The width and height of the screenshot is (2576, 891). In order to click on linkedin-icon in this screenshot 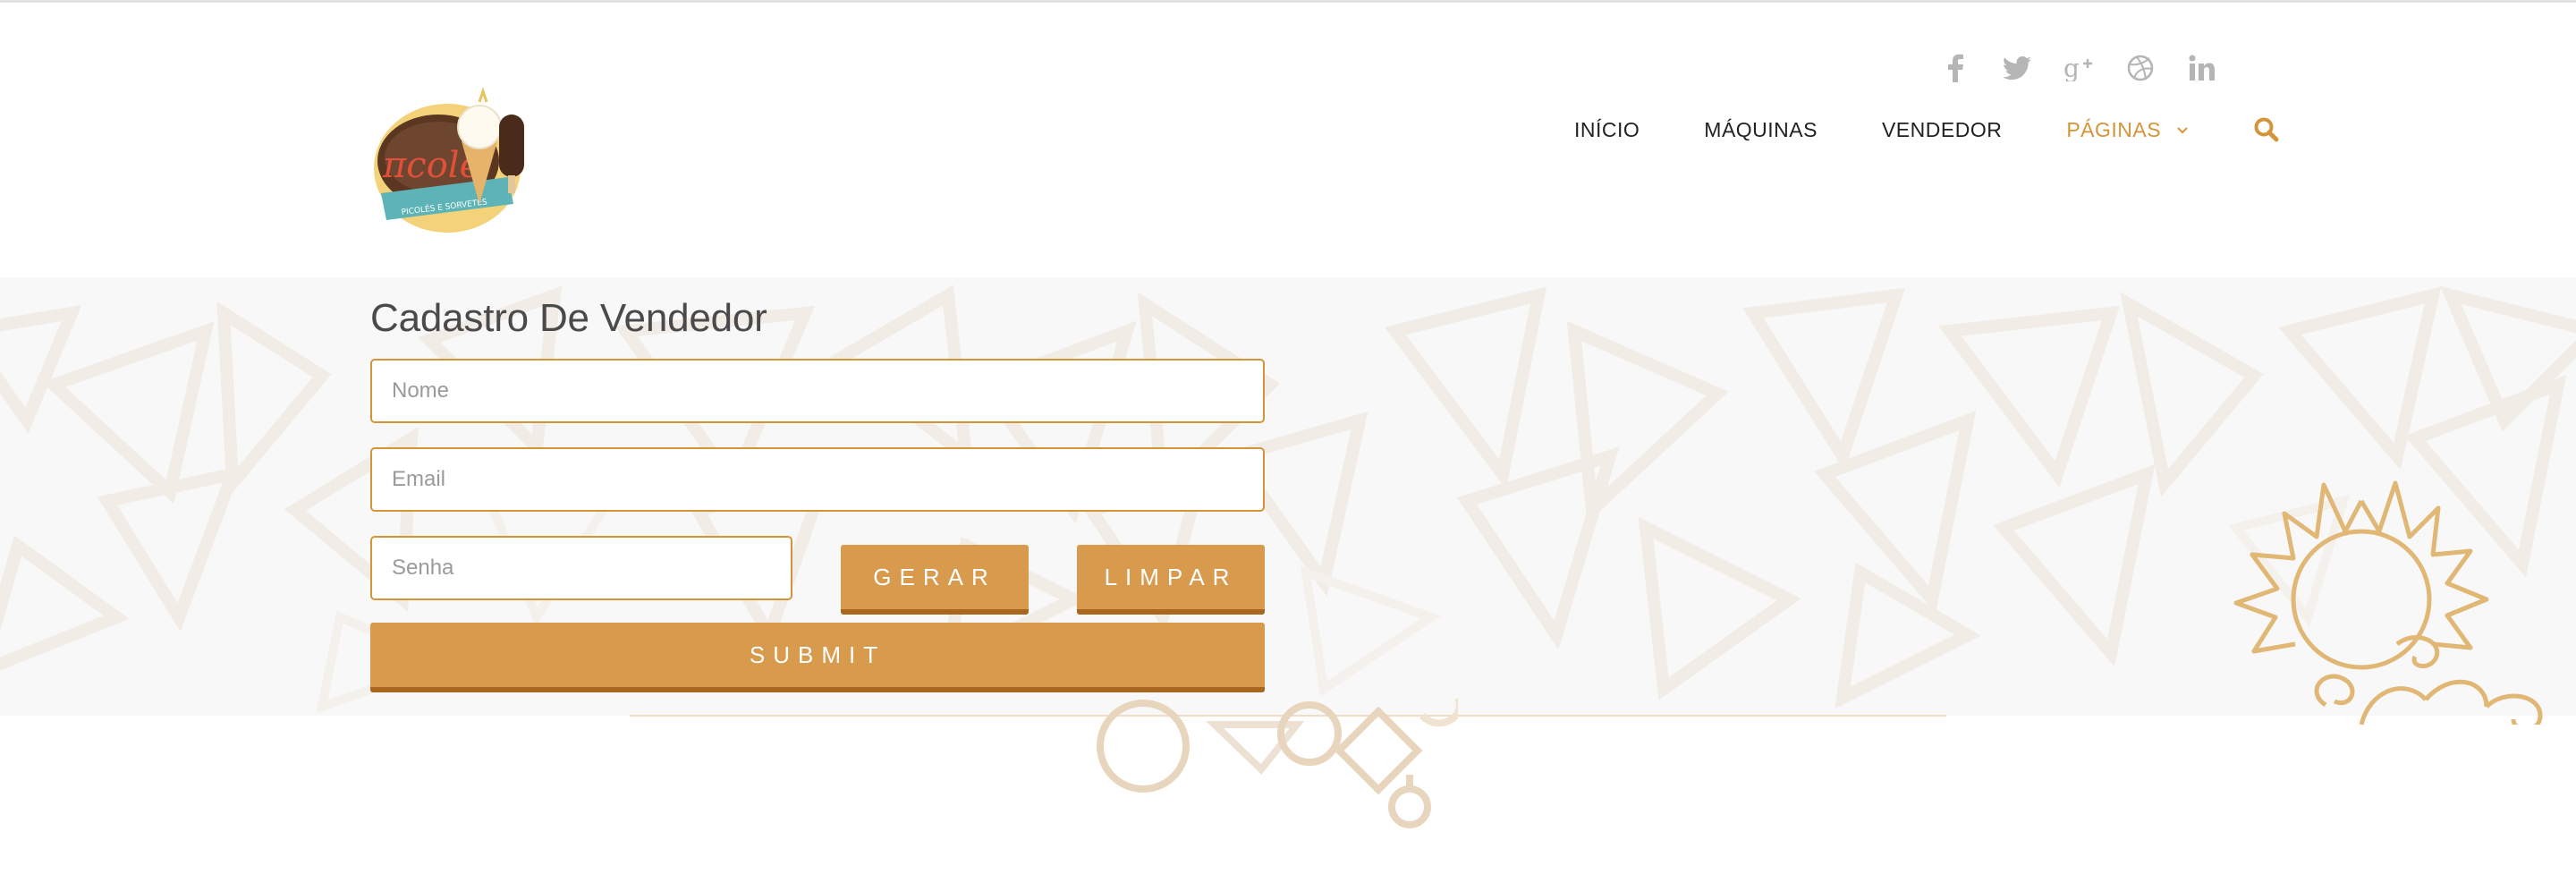, I will do `click(2202, 68)`.